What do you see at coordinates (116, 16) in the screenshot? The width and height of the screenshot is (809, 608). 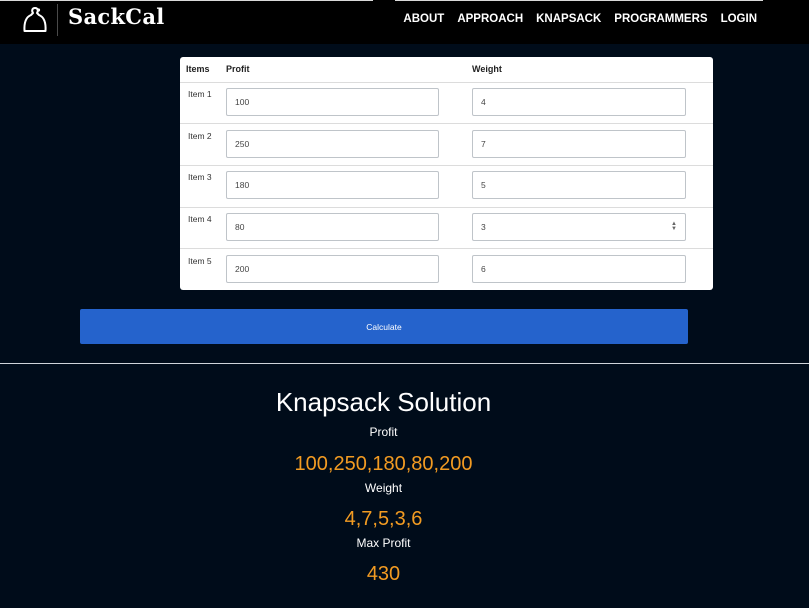 I see `brand-name: SackCal` at bounding box center [116, 16].